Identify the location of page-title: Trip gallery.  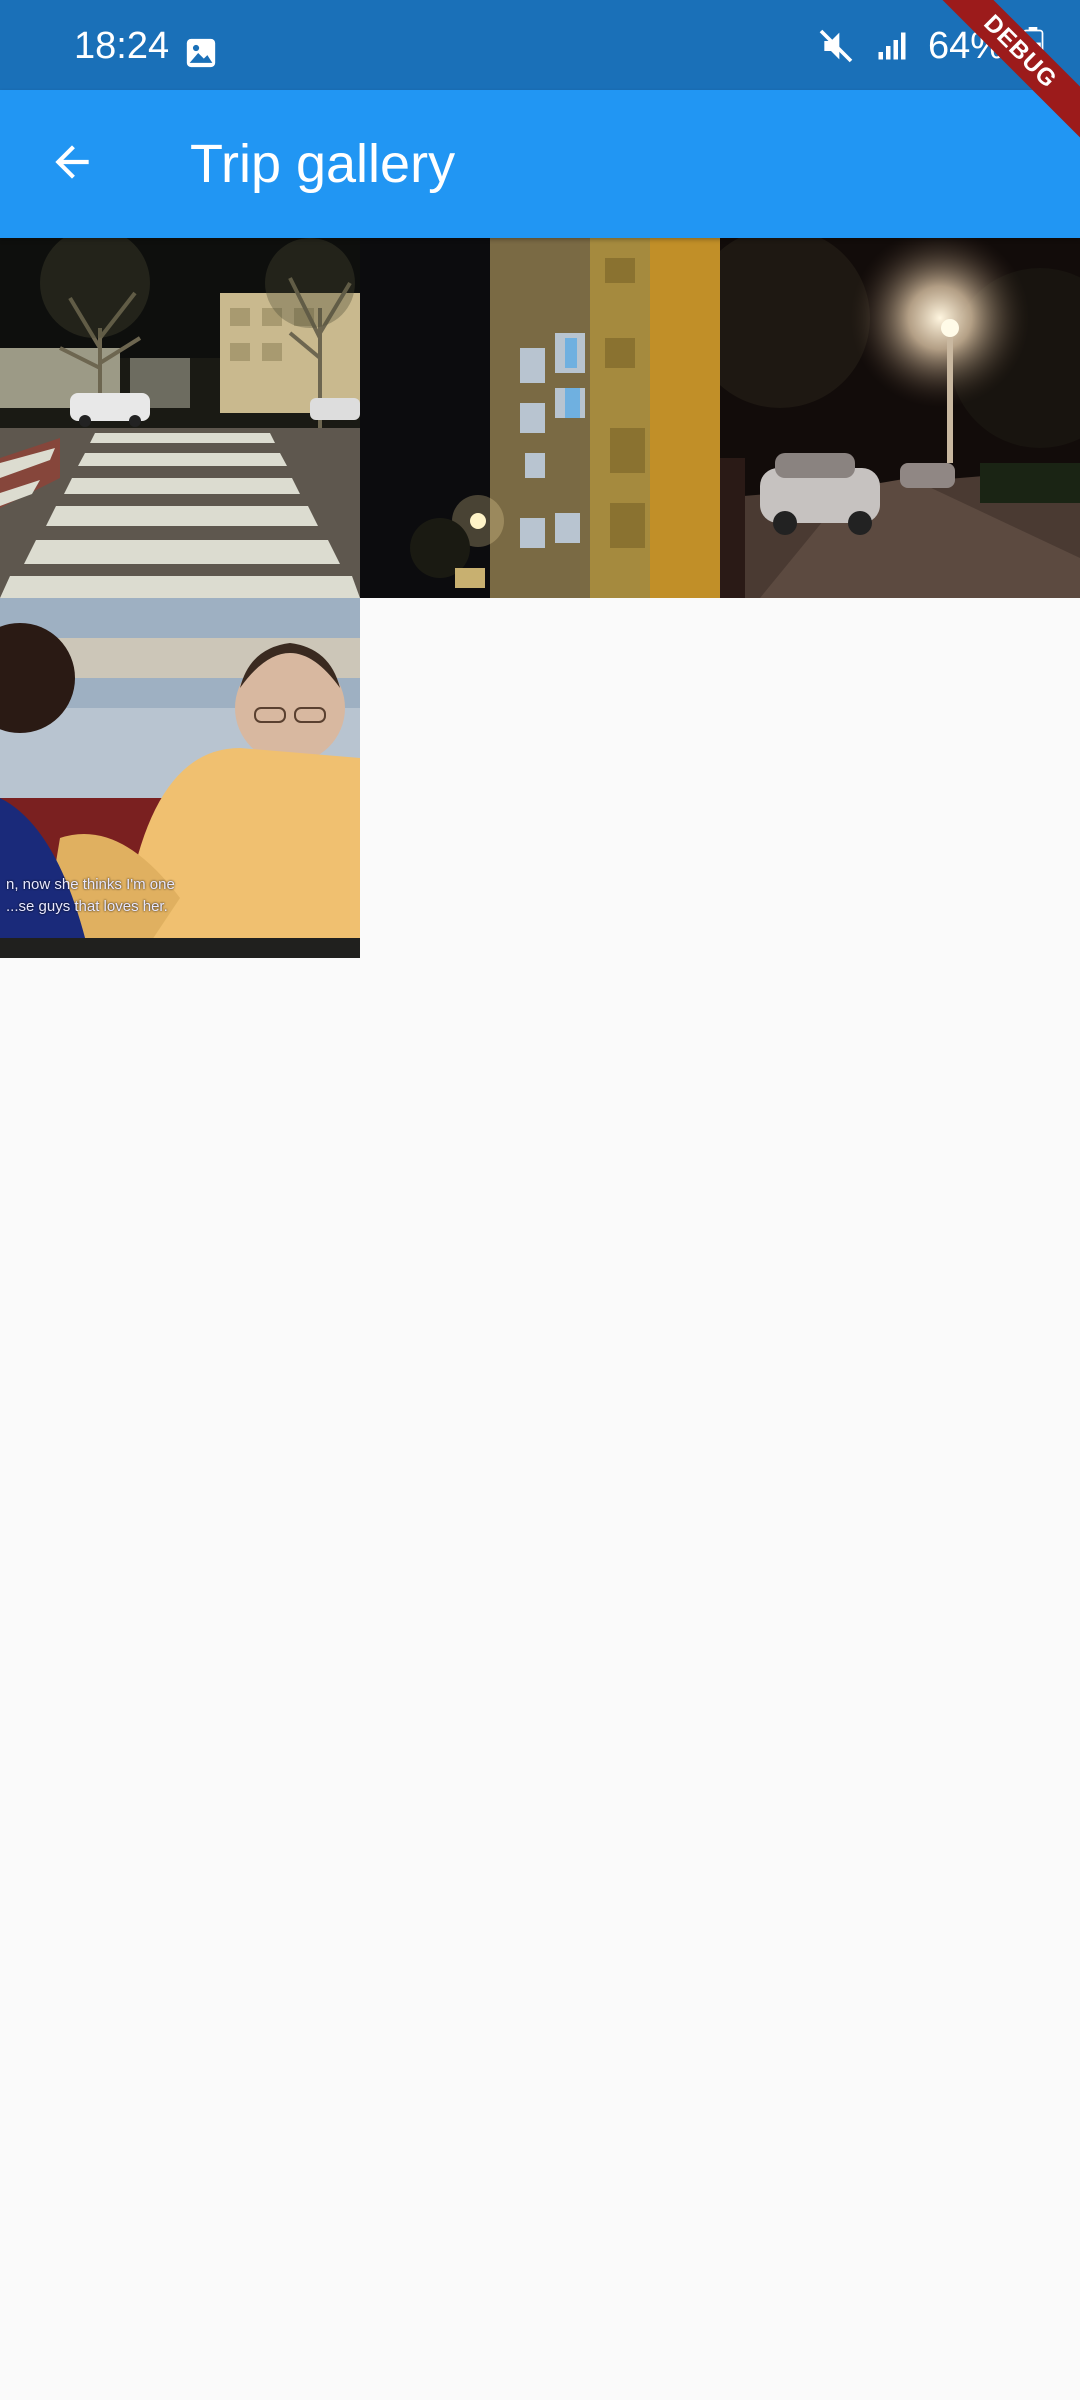
(323, 164).